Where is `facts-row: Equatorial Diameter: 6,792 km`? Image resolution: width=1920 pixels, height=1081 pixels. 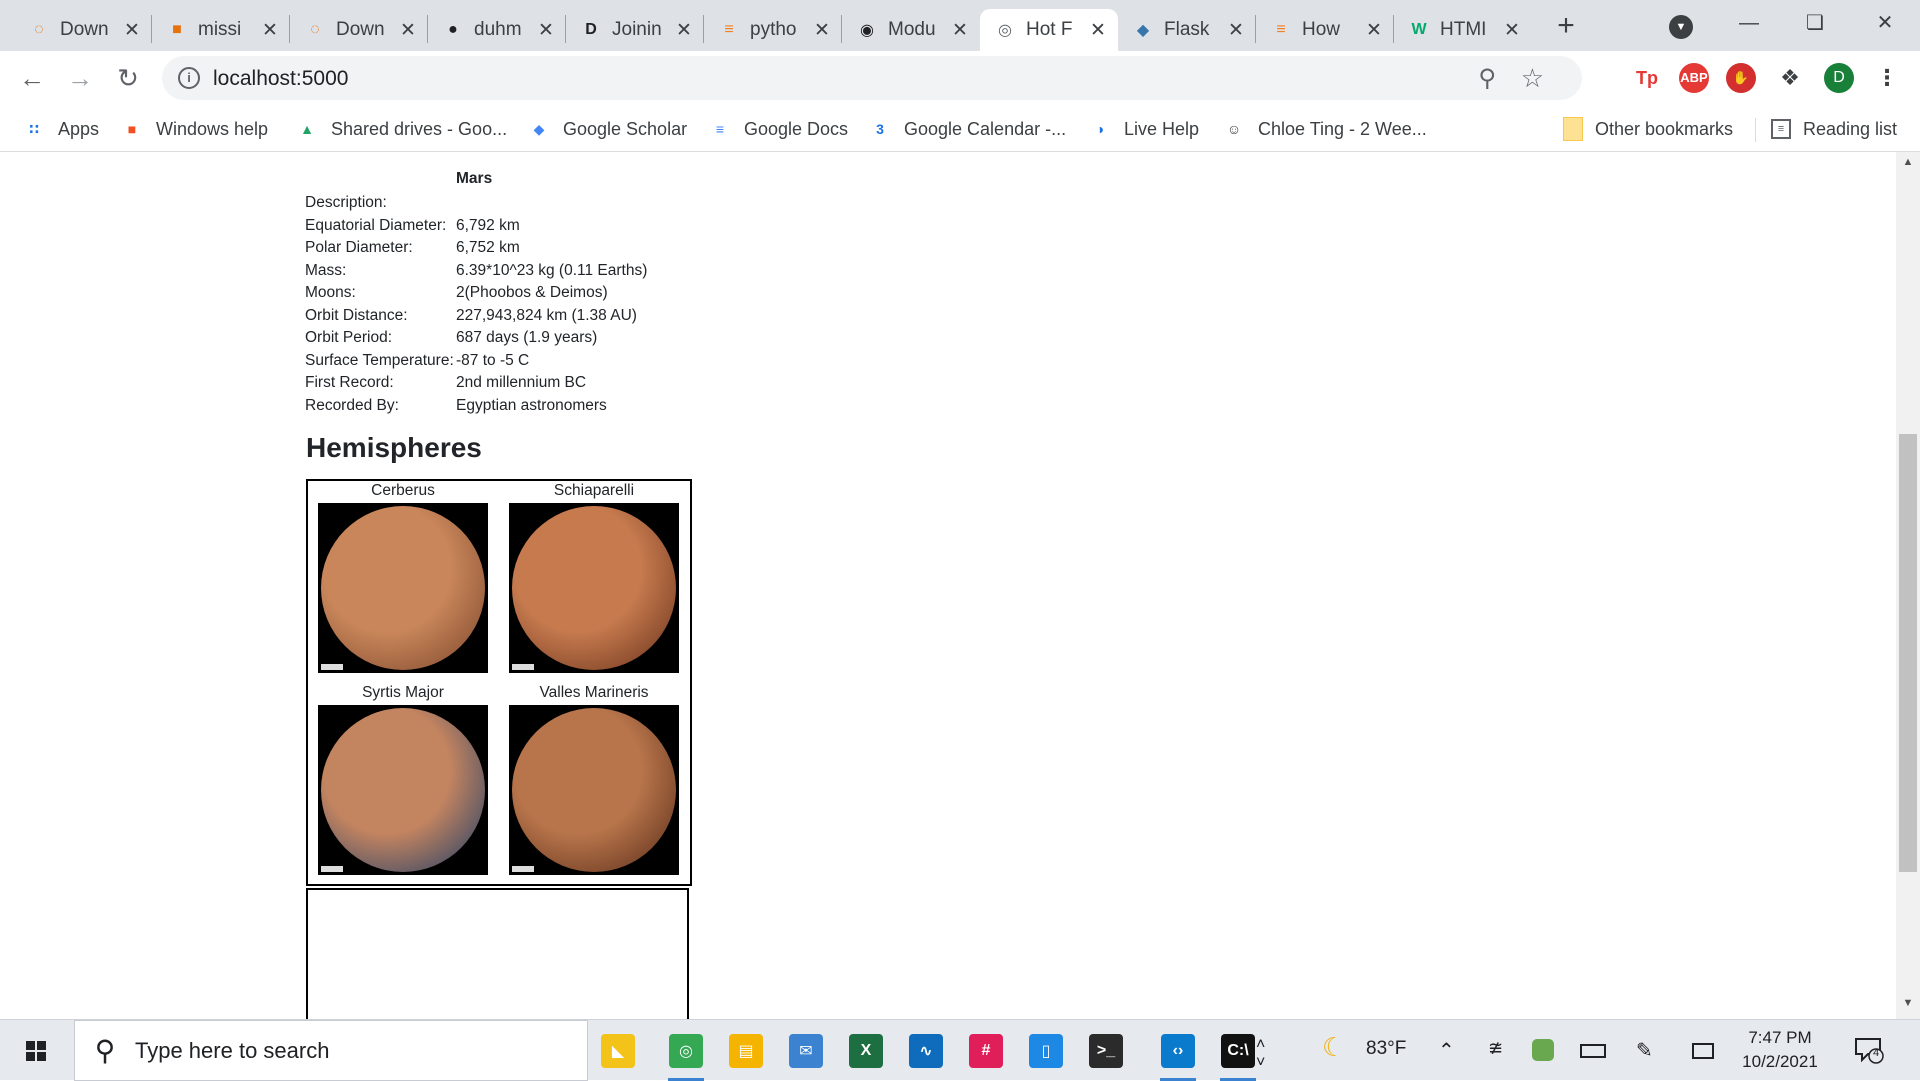 facts-row: Equatorial Diameter: 6,792 km is located at coordinates (476, 226).